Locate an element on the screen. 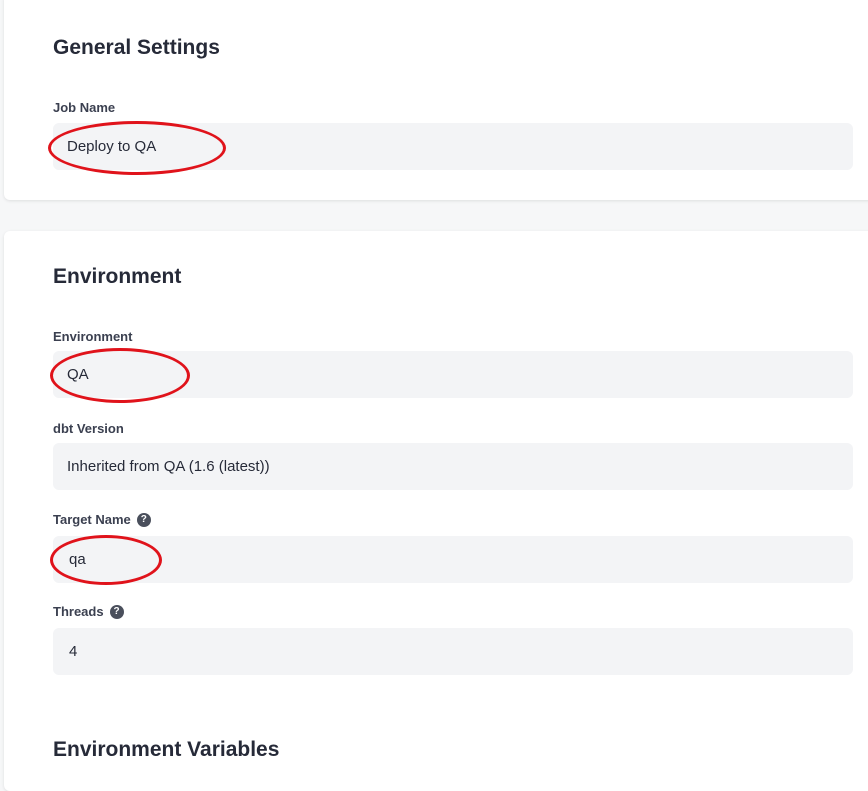 Image resolution: width=868 pixels, height=791 pixels. environment-value: QA is located at coordinates (78, 374).